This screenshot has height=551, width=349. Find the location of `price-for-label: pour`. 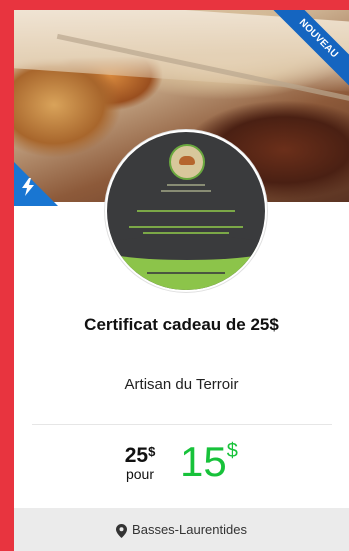

price-for-label: pour is located at coordinates (140, 474).